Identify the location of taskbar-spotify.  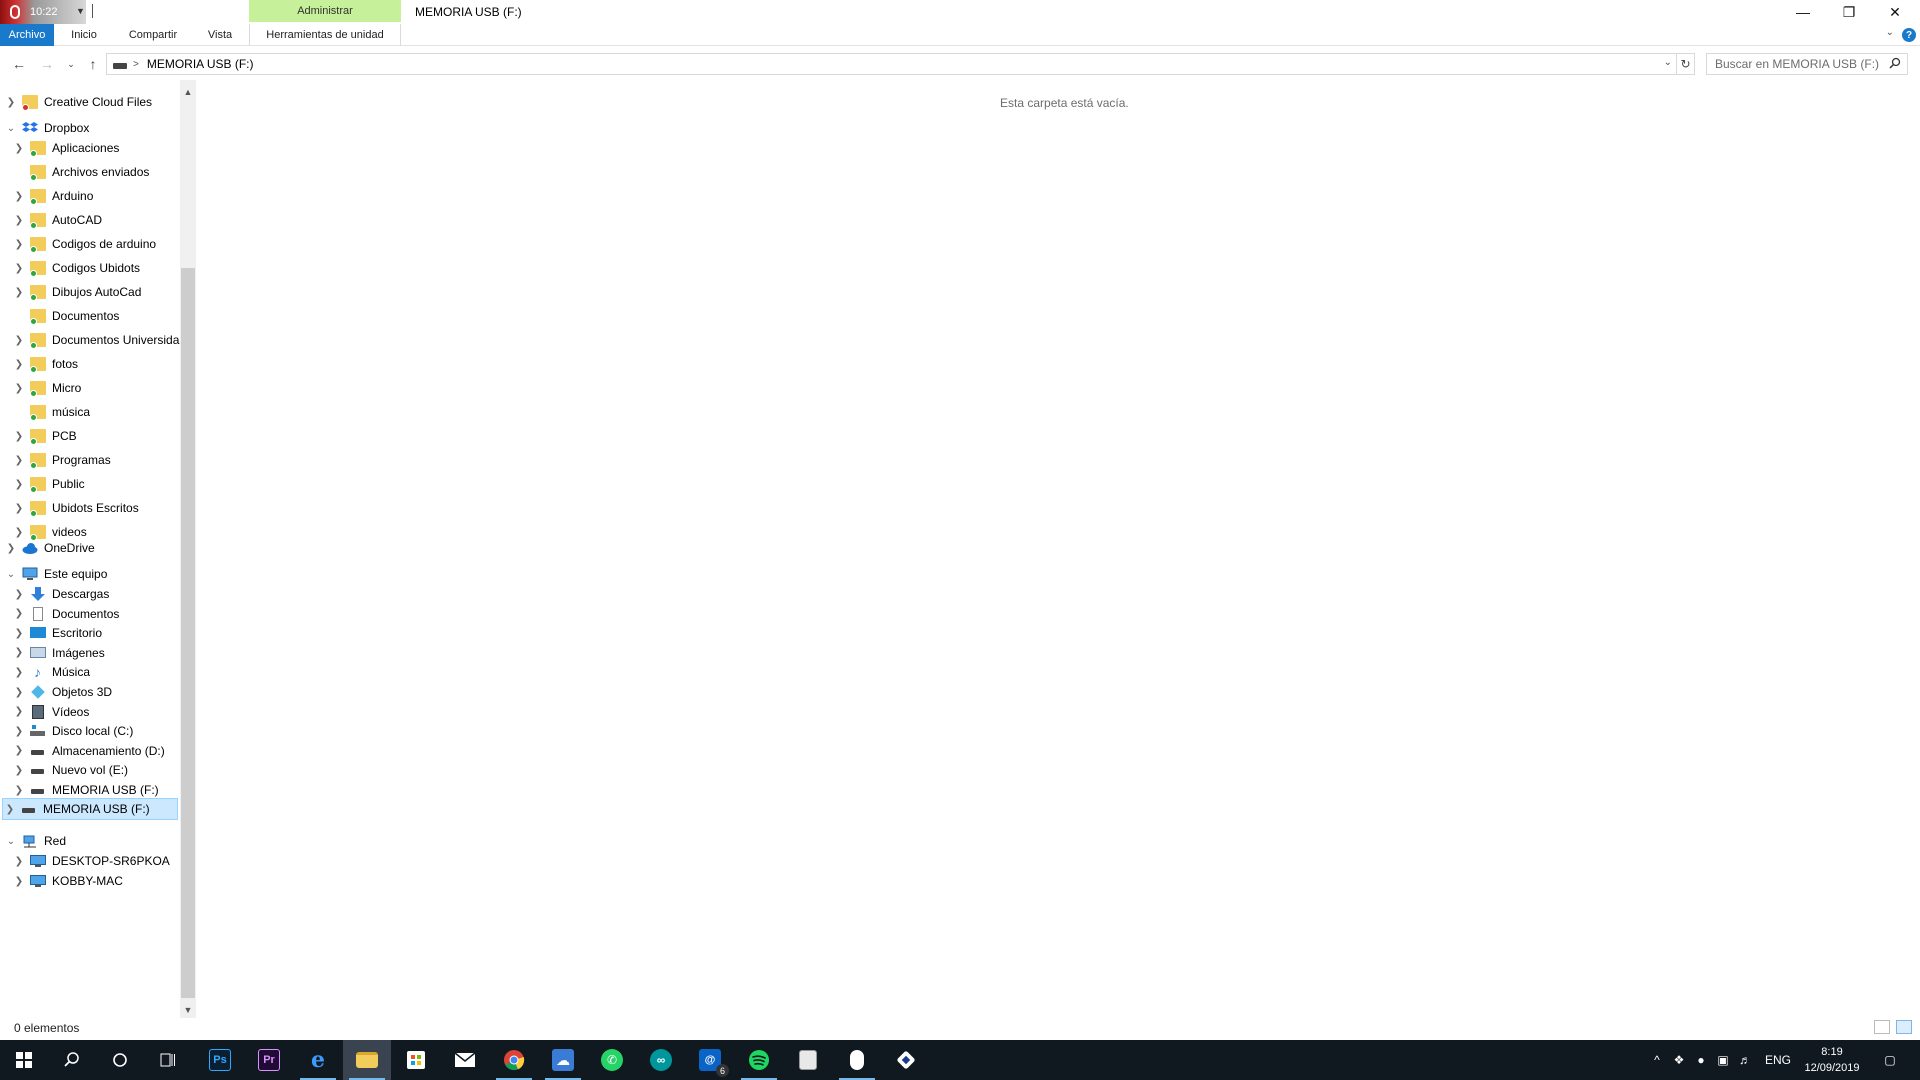
(759, 1060).